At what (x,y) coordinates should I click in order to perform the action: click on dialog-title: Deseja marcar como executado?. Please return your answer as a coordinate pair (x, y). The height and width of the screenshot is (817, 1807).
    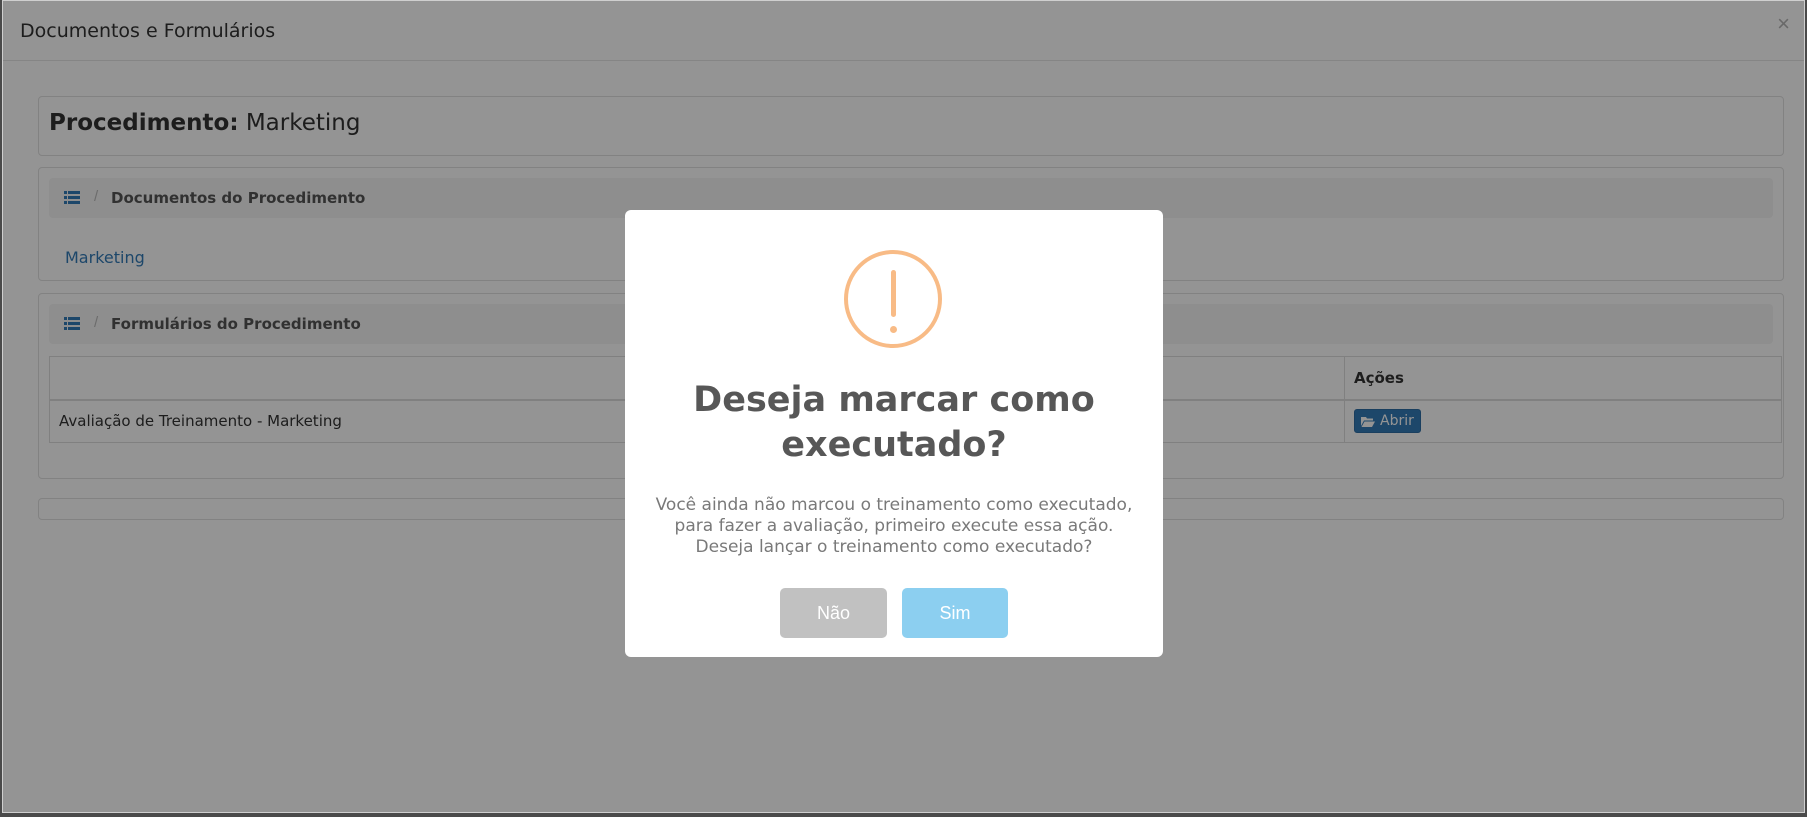
    Looking at the image, I should click on (894, 422).